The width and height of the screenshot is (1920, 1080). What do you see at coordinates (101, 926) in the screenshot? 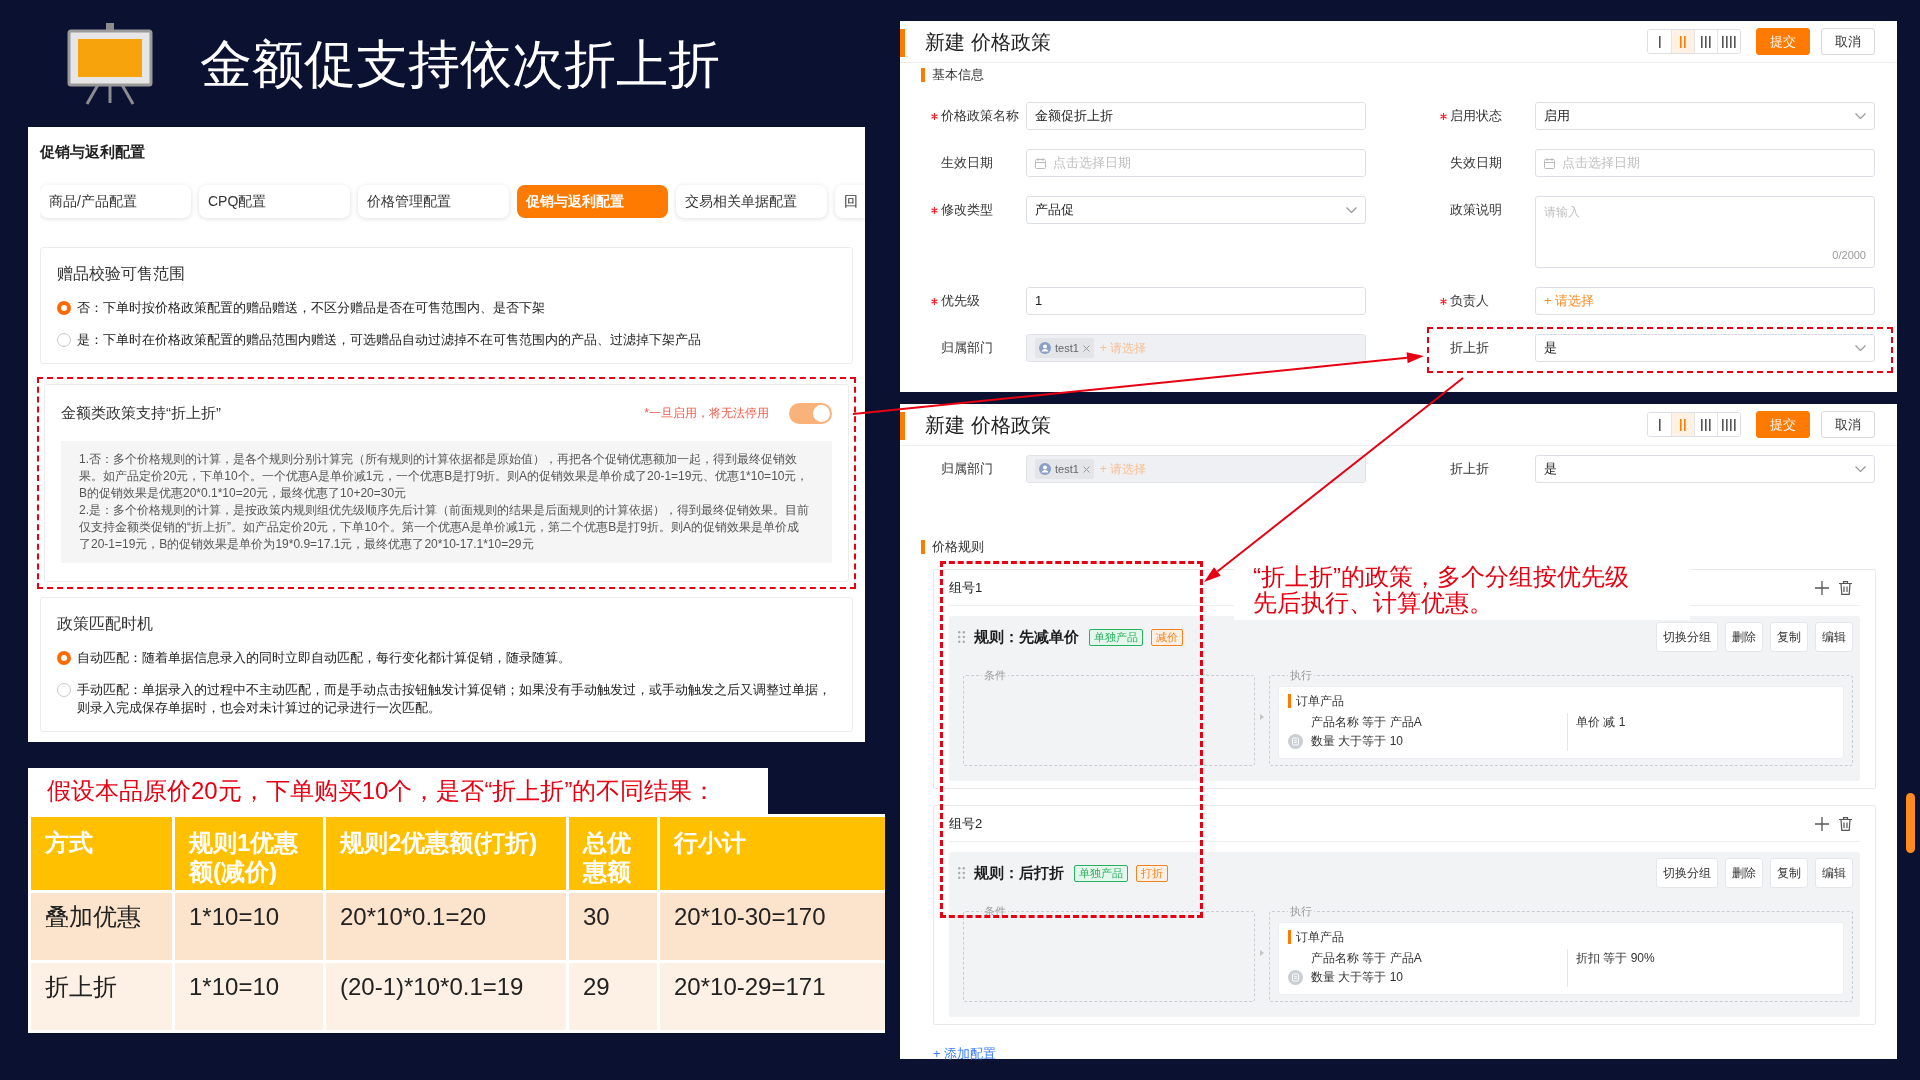
I see `table-cell: 叠加优惠` at bounding box center [101, 926].